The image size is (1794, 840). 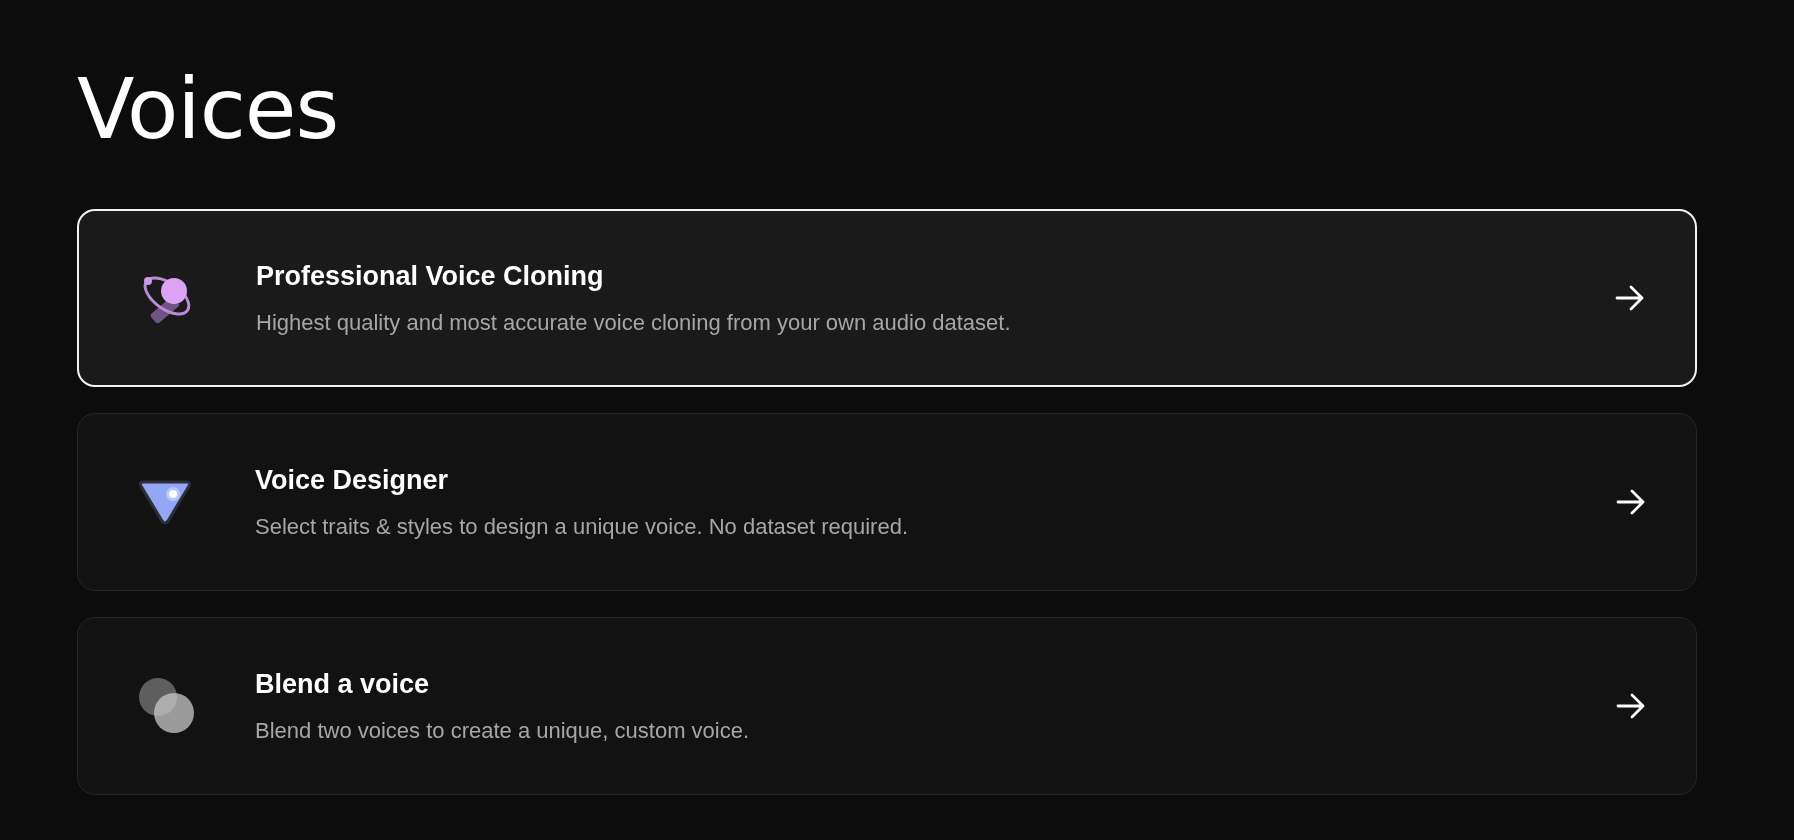 What do you see at coordinates (430, 276) in the screenshot?
I see `option-title: Professional Voice Cloning` at bounding box center [430, 276].